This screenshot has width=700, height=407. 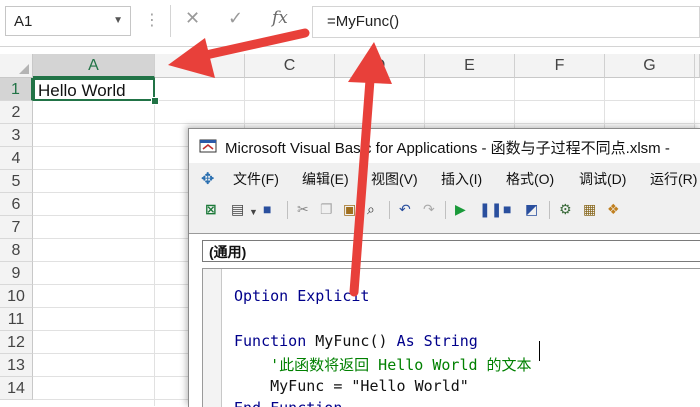 I want to click on code-text: MyFunc = "Hello World", so click(x=351, y=386).